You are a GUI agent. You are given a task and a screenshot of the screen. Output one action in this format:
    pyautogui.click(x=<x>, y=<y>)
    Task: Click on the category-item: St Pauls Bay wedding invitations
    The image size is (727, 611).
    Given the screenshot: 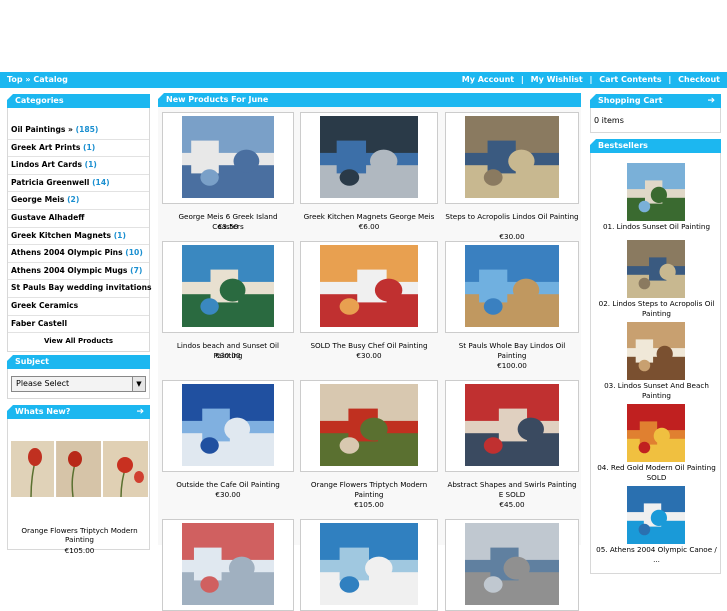 What is the action you would take?
    pyautogui.click(x=80, y=289)
    